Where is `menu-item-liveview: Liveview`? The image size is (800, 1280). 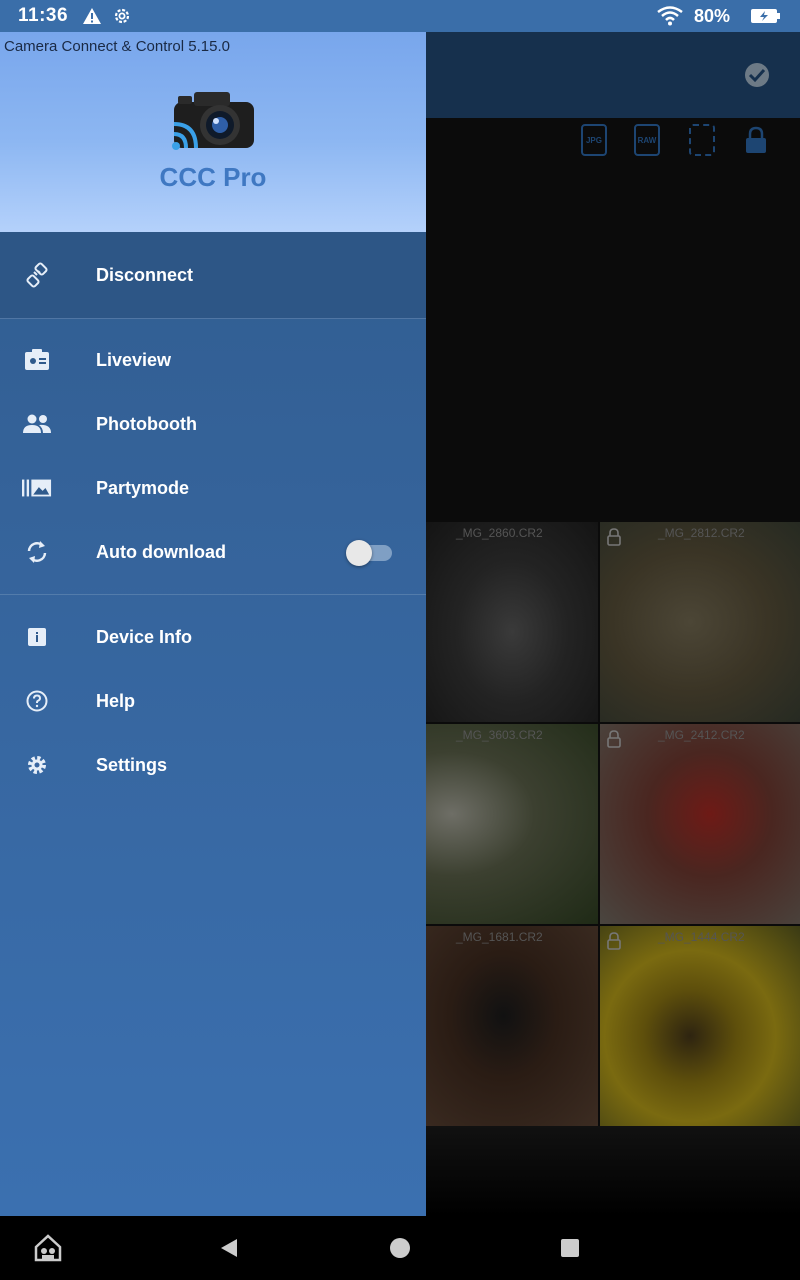 menu-item-liveview: Liveview is located at coordinates (213, 360).